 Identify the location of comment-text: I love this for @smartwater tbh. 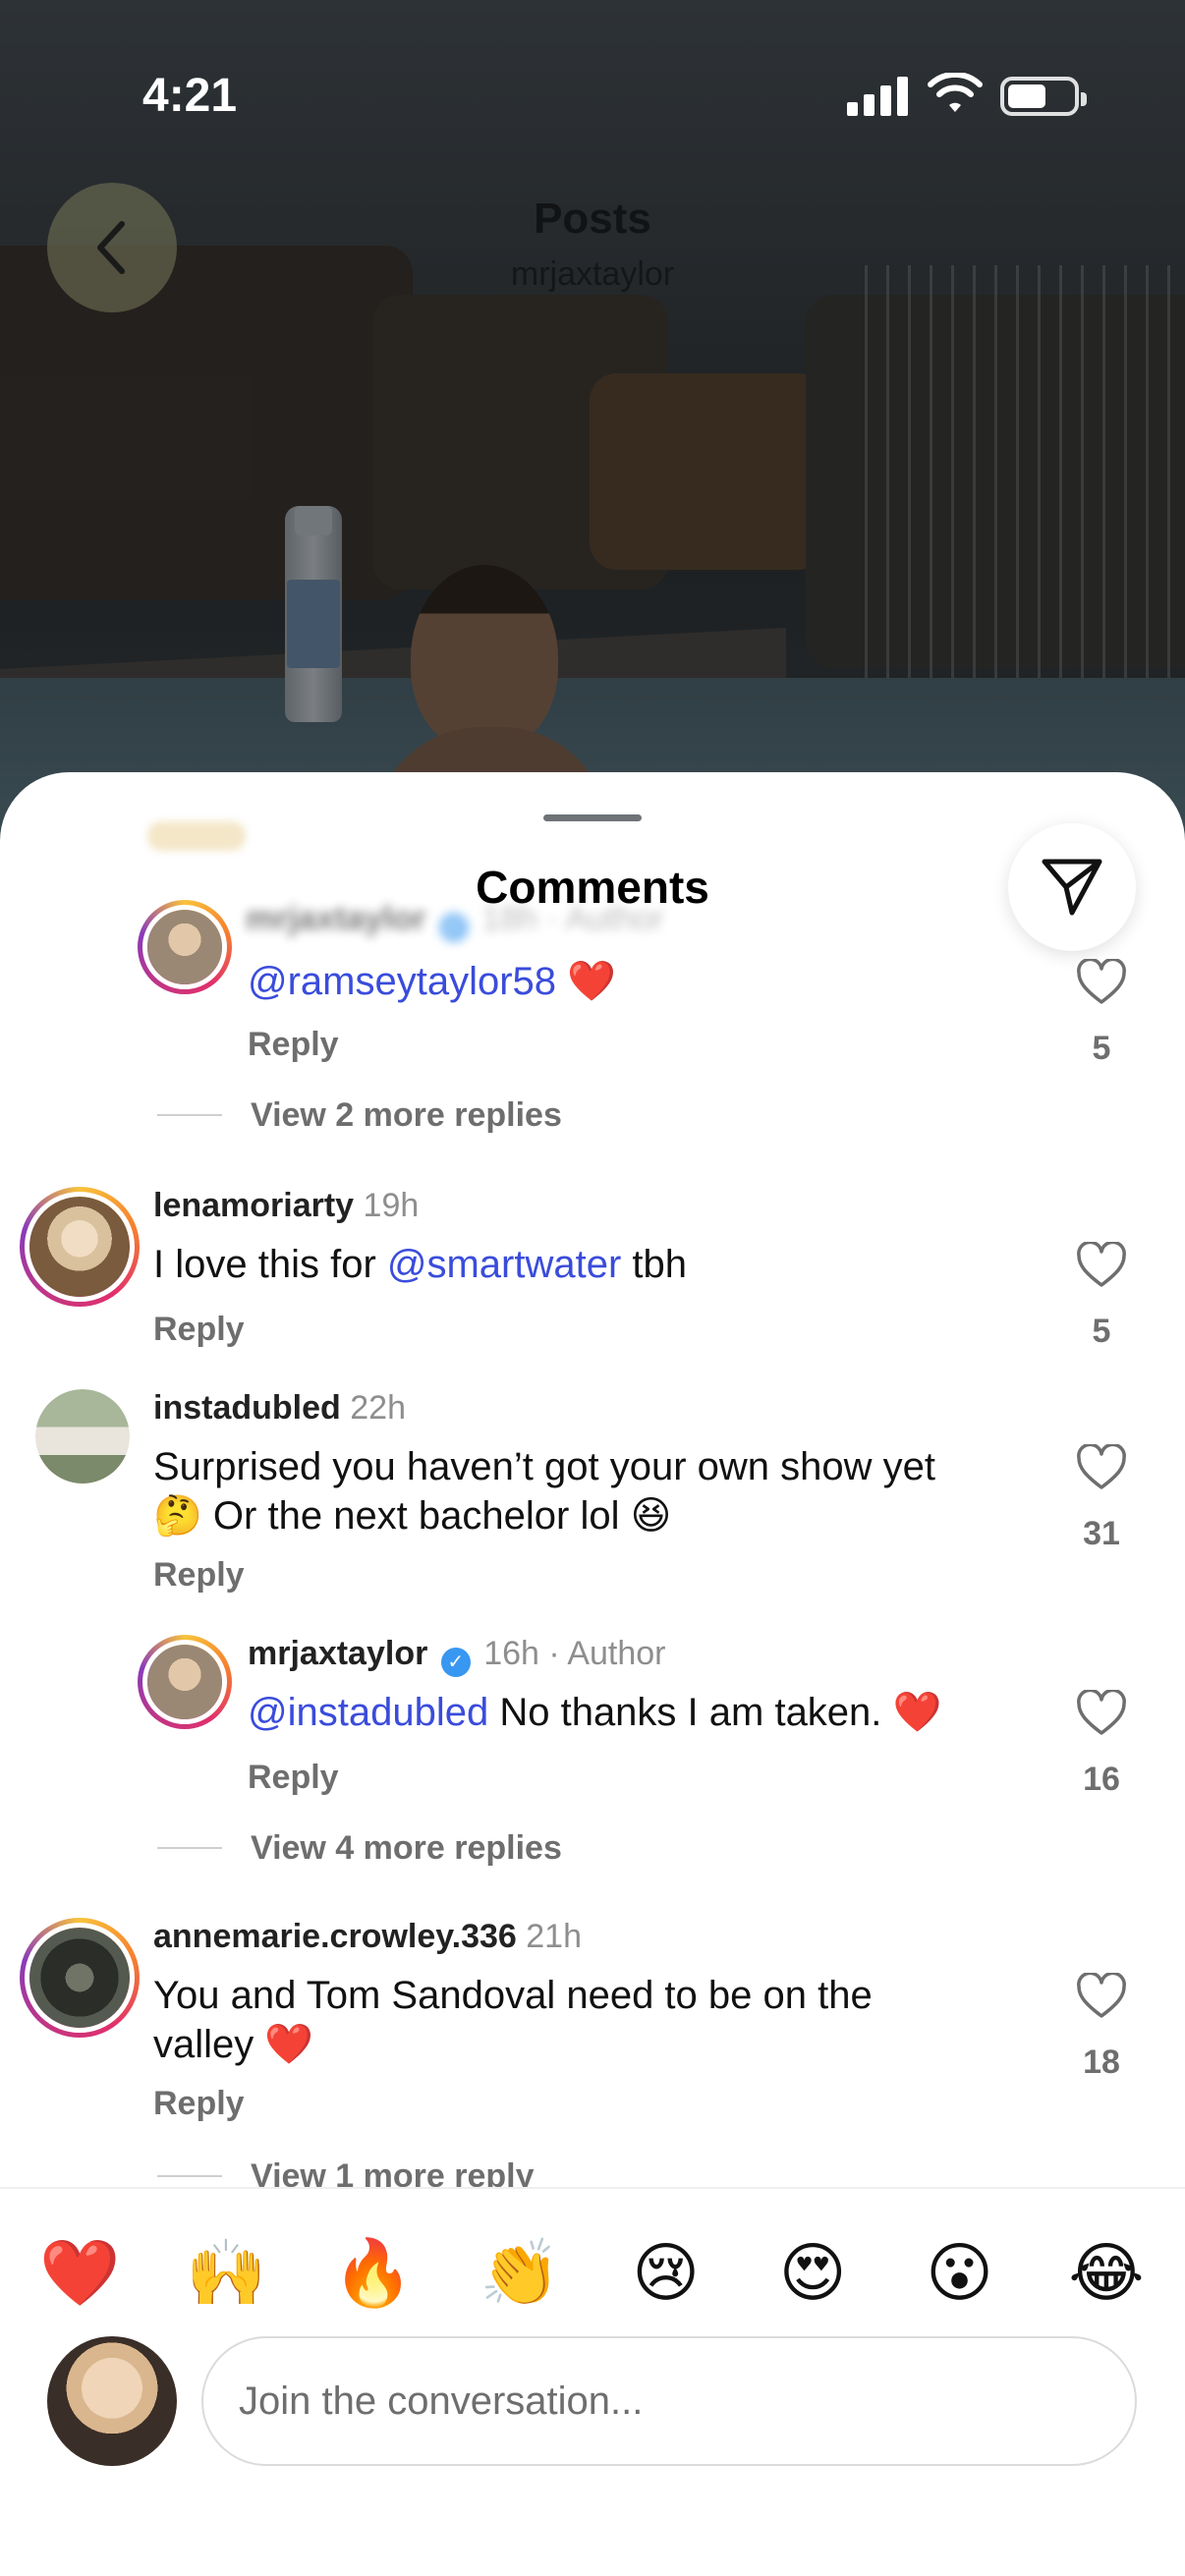
(421, 1264).